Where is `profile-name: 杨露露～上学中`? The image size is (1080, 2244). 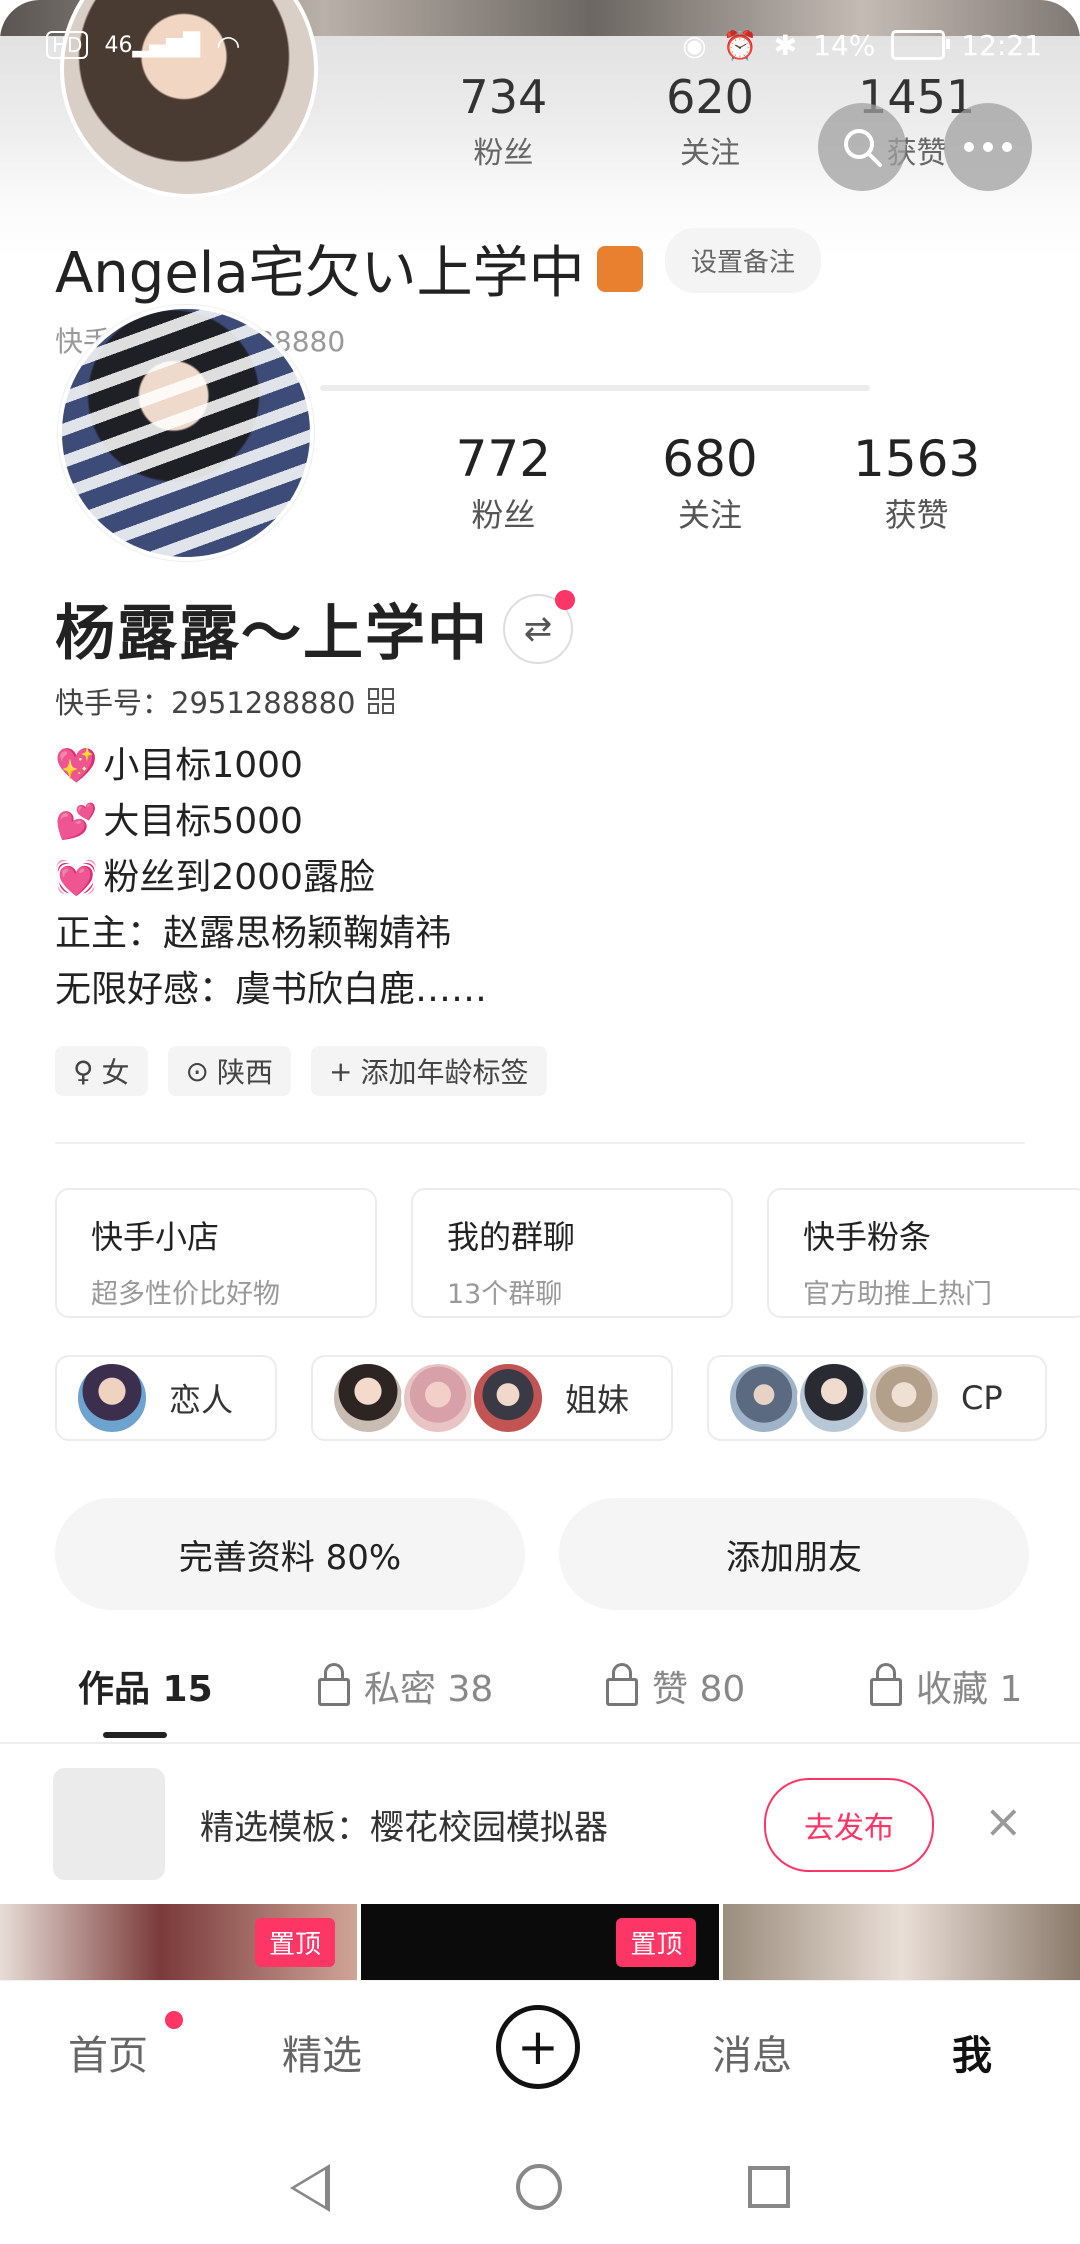 profile-name: 杨露露～上学中 is located at coordinates (272, 634).